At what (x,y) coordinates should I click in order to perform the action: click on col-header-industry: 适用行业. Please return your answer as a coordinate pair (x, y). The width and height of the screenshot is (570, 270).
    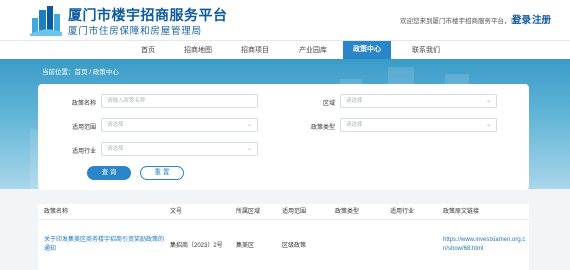
    Looking at the image, I should click on (402, 212).